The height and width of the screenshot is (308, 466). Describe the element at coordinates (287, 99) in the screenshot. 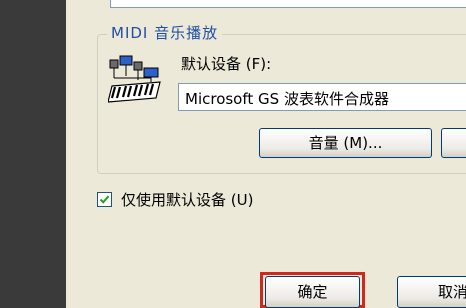

I see `midi-device-select-value: Microsoft GS 波表软件合成器` at that location.